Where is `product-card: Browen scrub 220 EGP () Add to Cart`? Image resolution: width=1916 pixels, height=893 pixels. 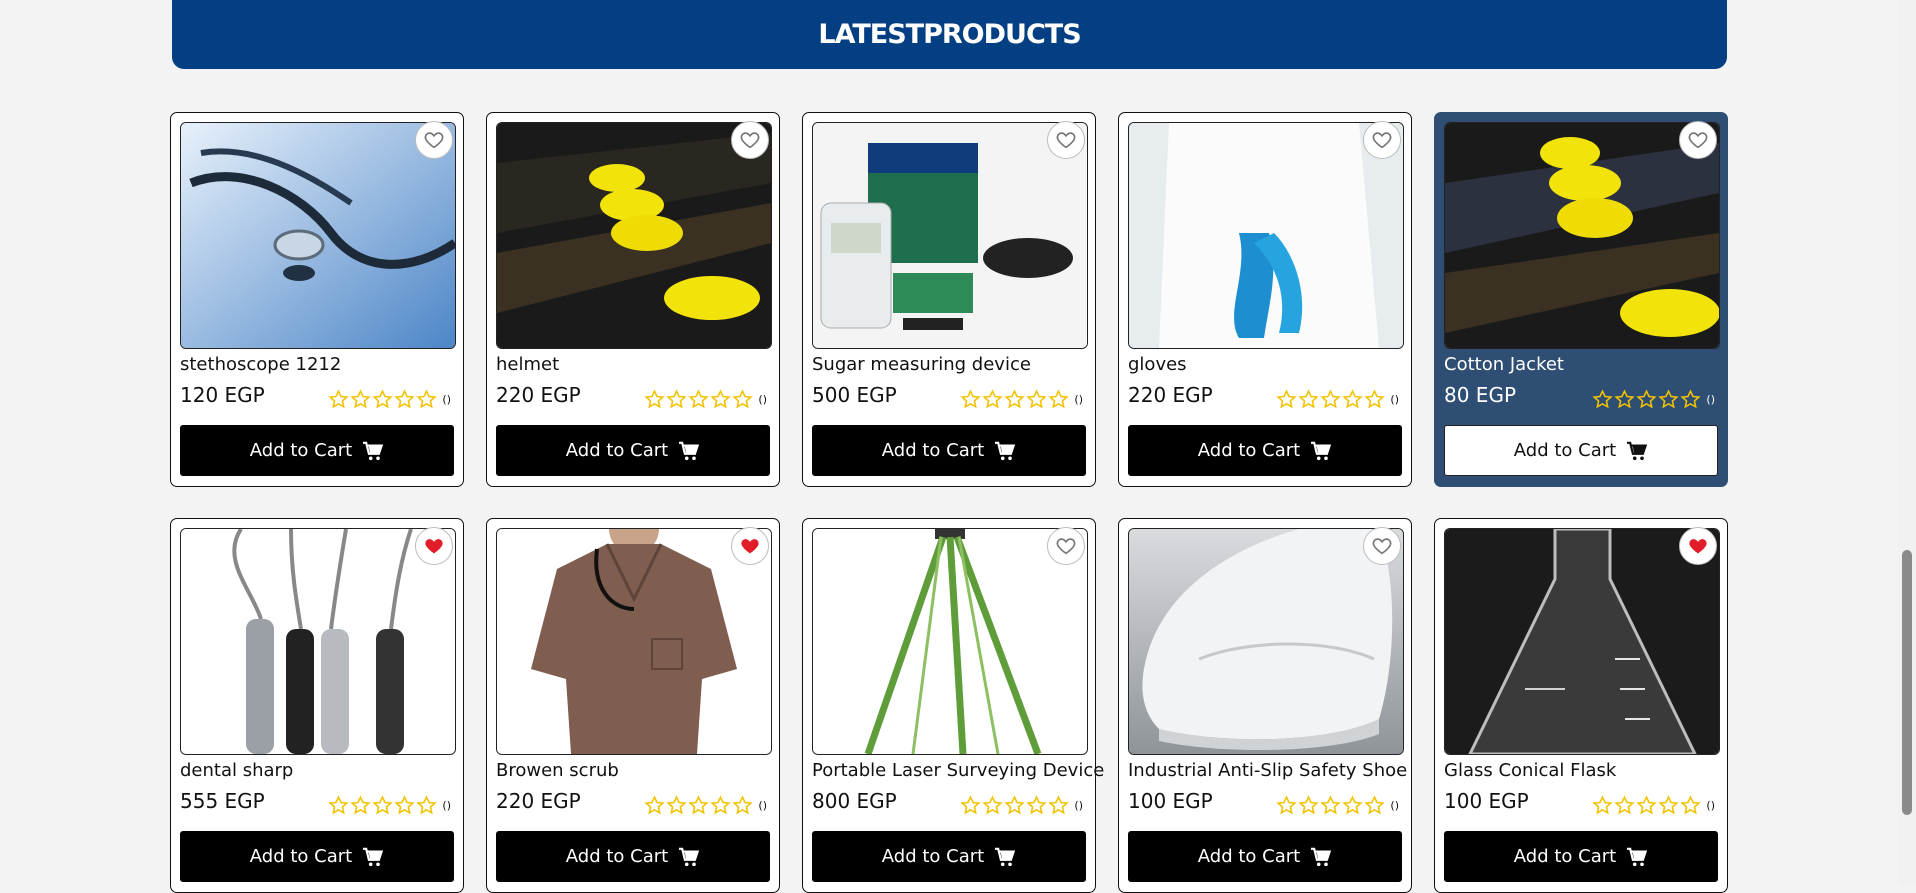
product-card: Browen scrub 220 EGP () Add to Cart is located at coordinates (633, 705).